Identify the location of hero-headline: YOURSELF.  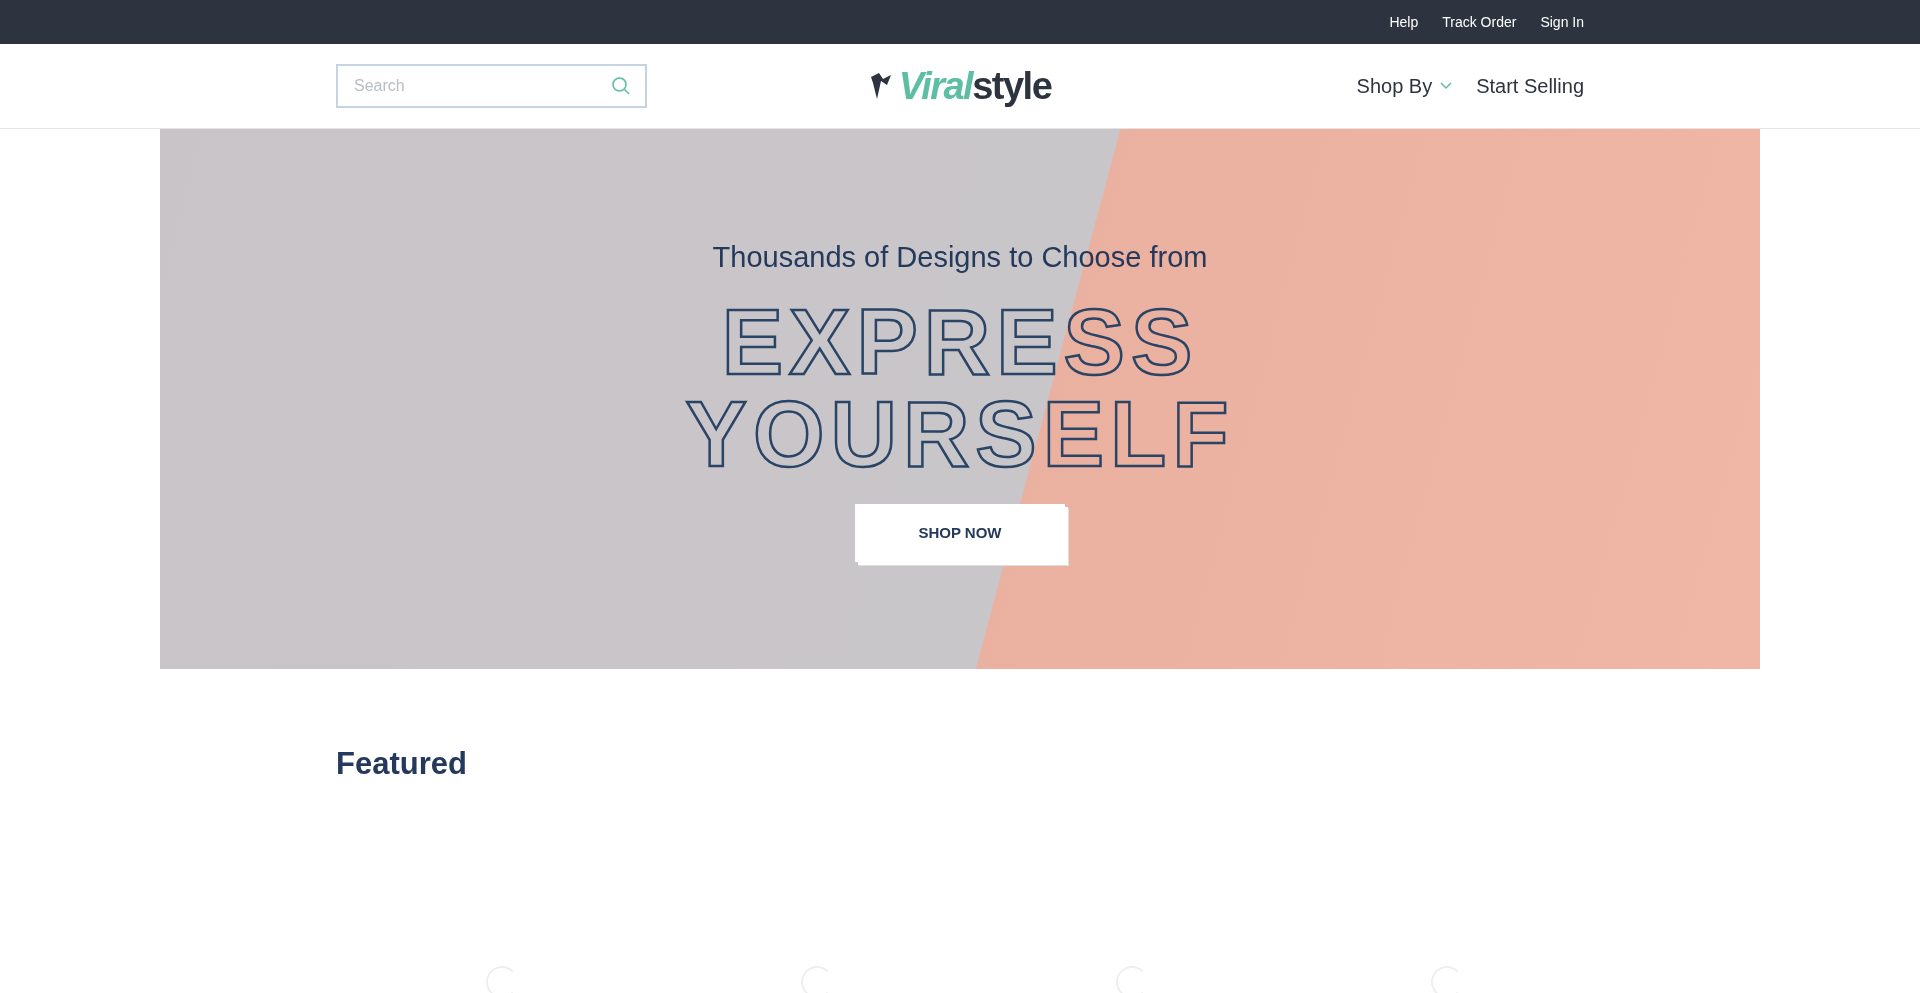
(960, 433).